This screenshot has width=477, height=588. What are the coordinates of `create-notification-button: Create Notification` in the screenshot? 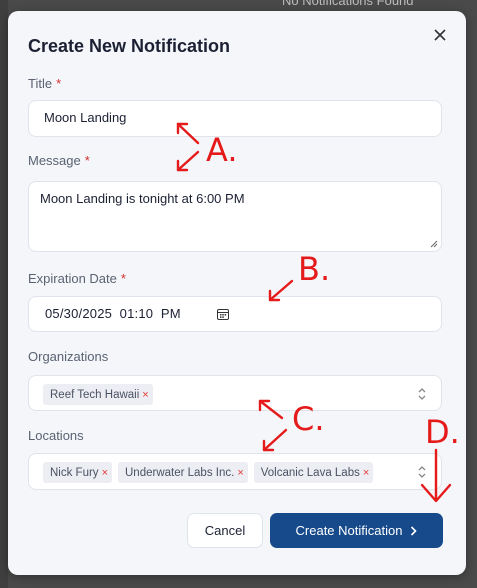 It's located at (356, 530).